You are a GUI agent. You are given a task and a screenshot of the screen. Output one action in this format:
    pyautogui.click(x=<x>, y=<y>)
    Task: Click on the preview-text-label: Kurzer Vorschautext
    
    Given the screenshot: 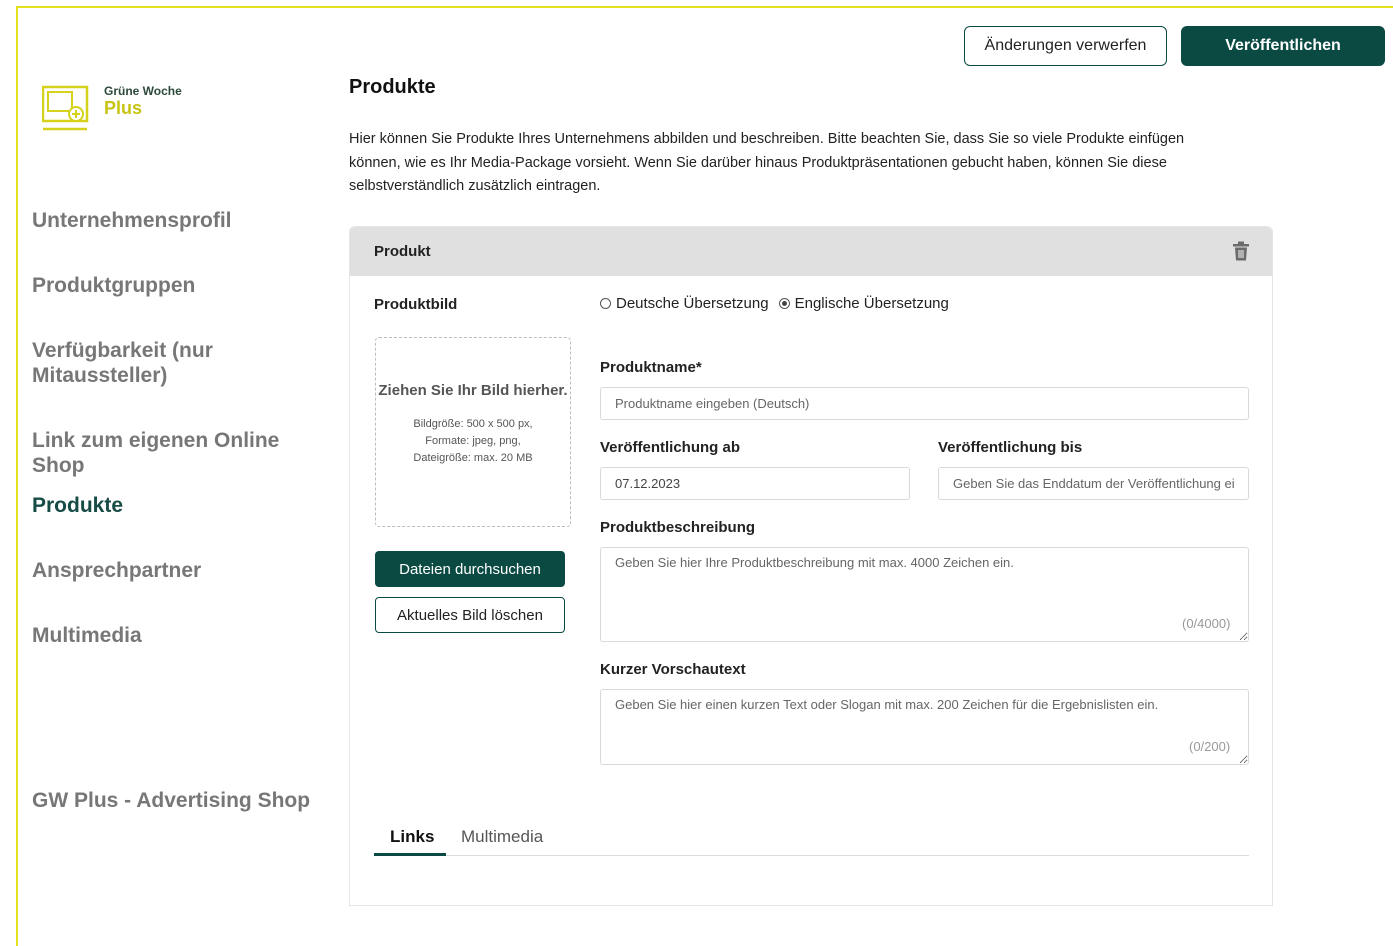 What is the action you would take?
    pyautogui.click(x=673, y=669)
    